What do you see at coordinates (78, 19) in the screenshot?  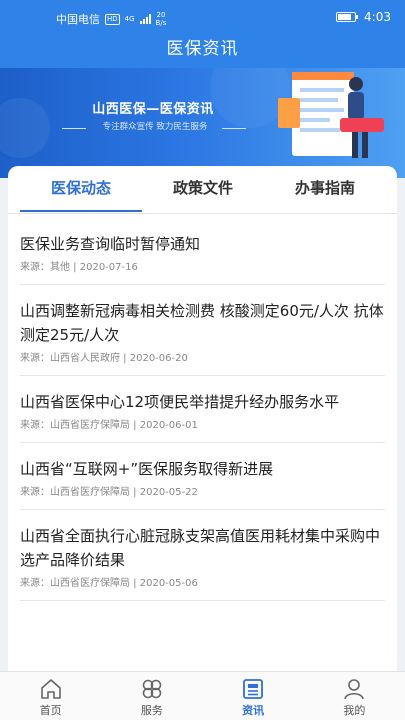 I see `carrier-label: 中国电信` at bounding box center [78, 19].